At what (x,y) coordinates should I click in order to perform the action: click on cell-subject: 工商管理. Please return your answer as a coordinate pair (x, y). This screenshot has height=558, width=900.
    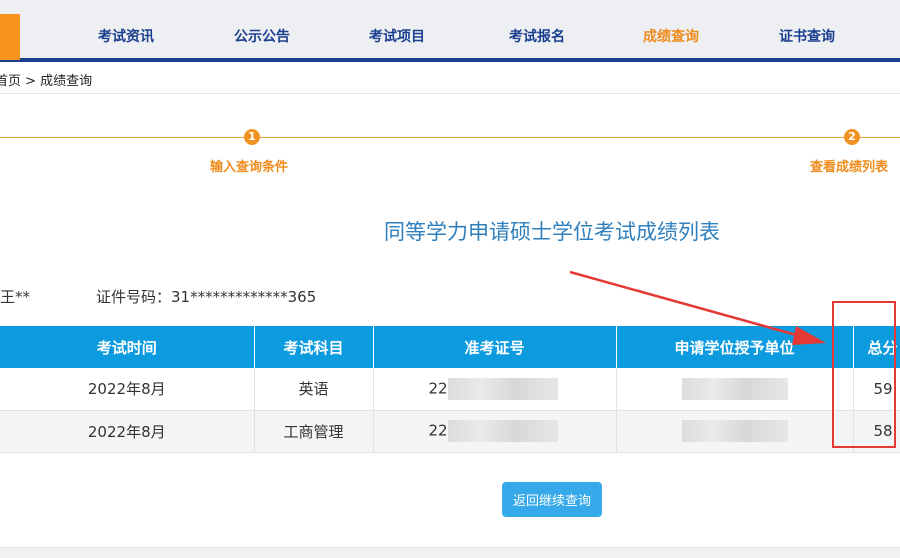
    Looking at the image, I should click on (314, 431).